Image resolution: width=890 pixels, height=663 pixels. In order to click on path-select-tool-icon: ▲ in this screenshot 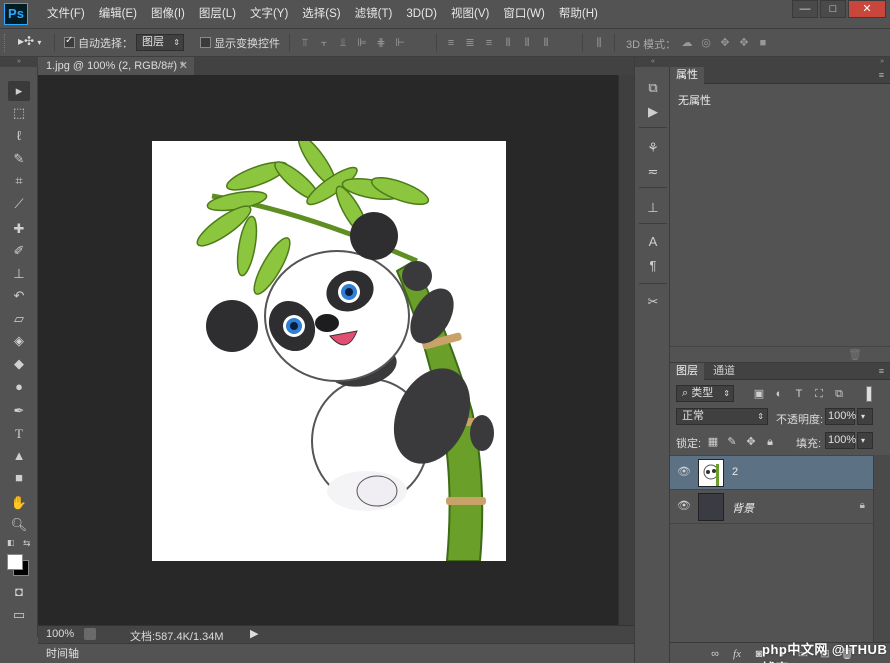, I will do `click(19, 456)`.